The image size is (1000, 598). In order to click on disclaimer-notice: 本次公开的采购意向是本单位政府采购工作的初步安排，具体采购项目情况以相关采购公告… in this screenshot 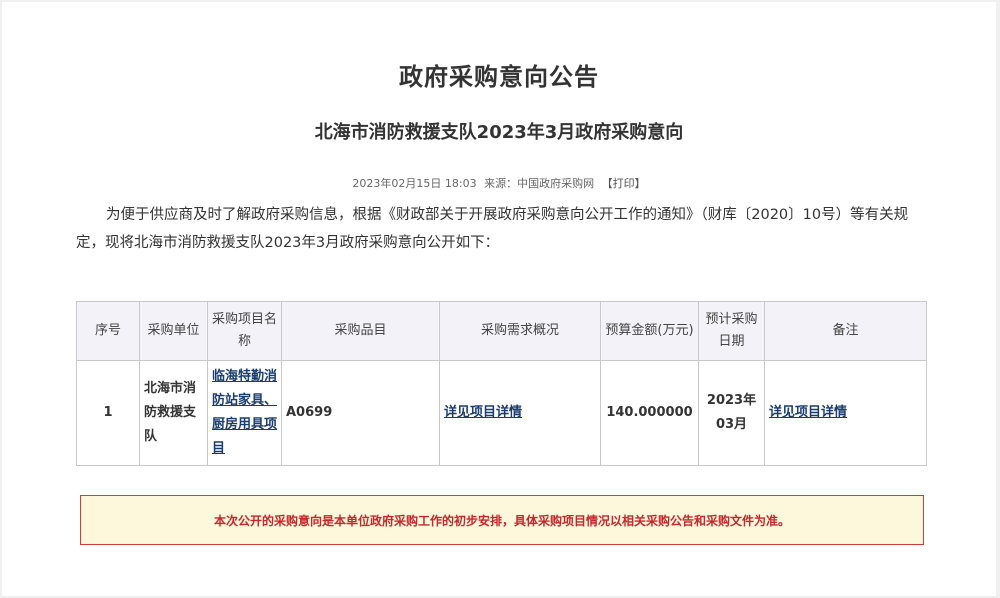, I will do `click(502, 520)`.